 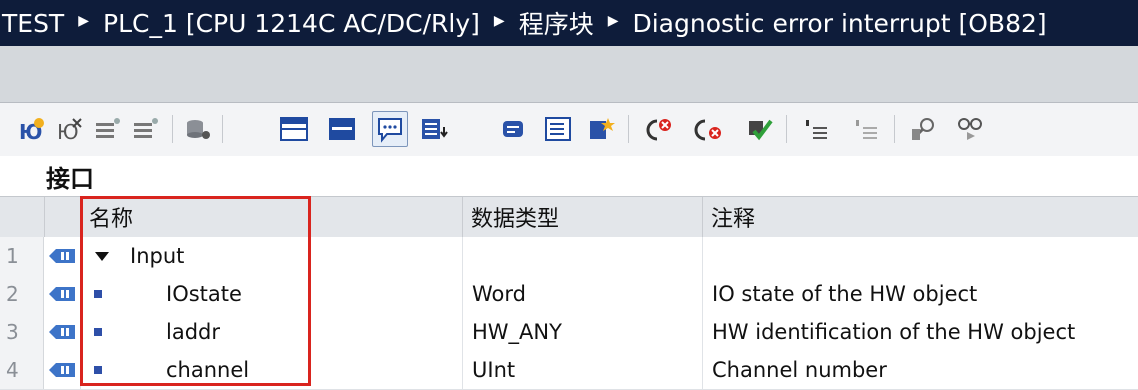 What do you see at coordinates (569, 370) in the screenshot?
I see `table-row: 4 channel UInt Channel number` at bounding box center [569, 370].